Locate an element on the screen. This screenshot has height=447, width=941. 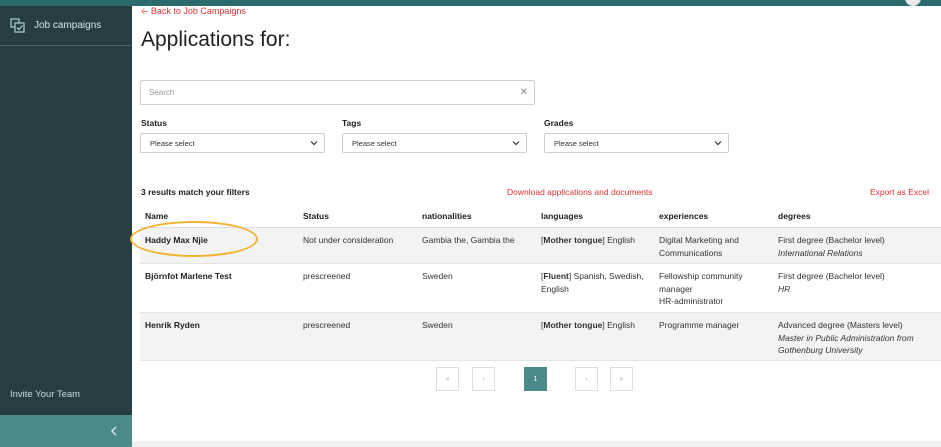
results-count: 3 results match your filters is located at coordinates (195, 192).